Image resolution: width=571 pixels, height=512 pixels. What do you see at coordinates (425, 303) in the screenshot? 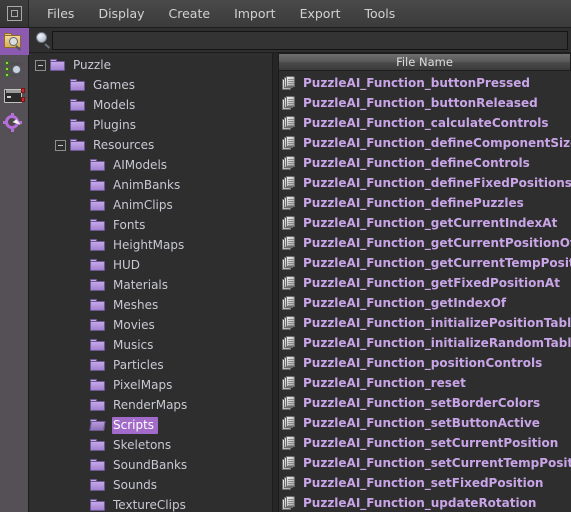
I see `file-list-item: PuzzleAI_Function_getIndexOf` at bounding box center [425, 303].